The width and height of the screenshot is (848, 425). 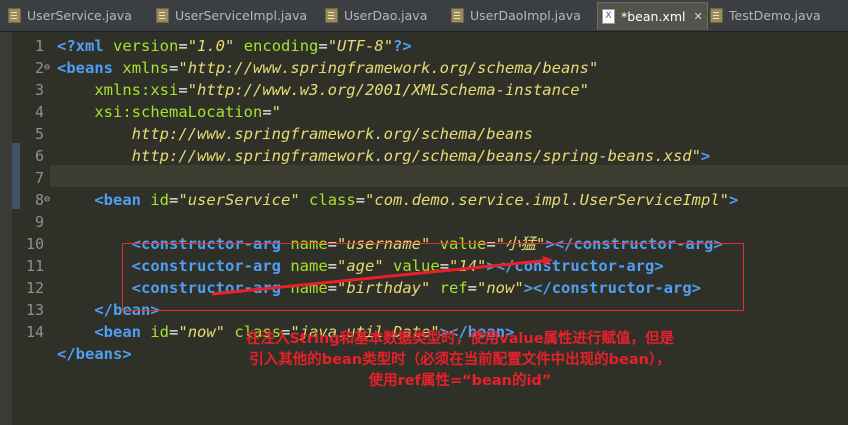 I want to click on tab-label: *bean.xml, so click(x=653, y=16).